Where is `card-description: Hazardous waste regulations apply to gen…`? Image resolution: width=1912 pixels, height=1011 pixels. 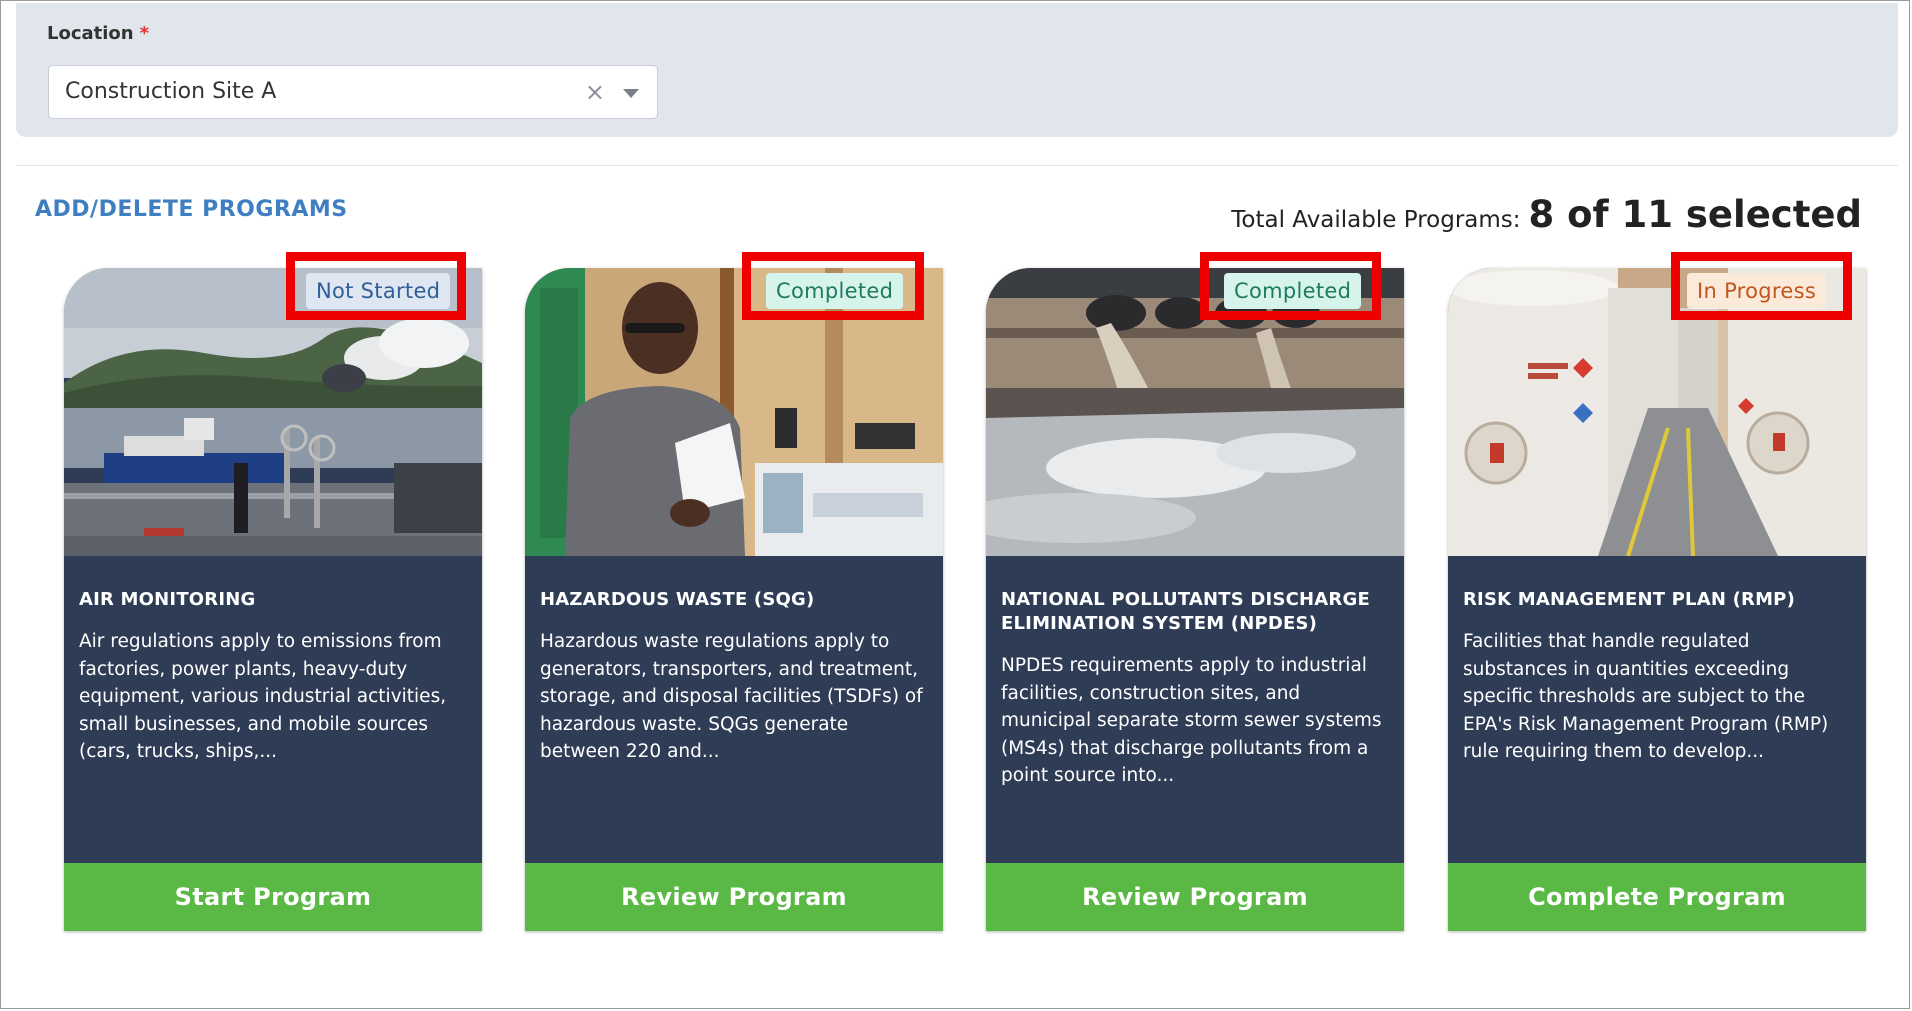 card-description: Hazardous waste regulations apply to gen… is located at coordinates (731, 696).